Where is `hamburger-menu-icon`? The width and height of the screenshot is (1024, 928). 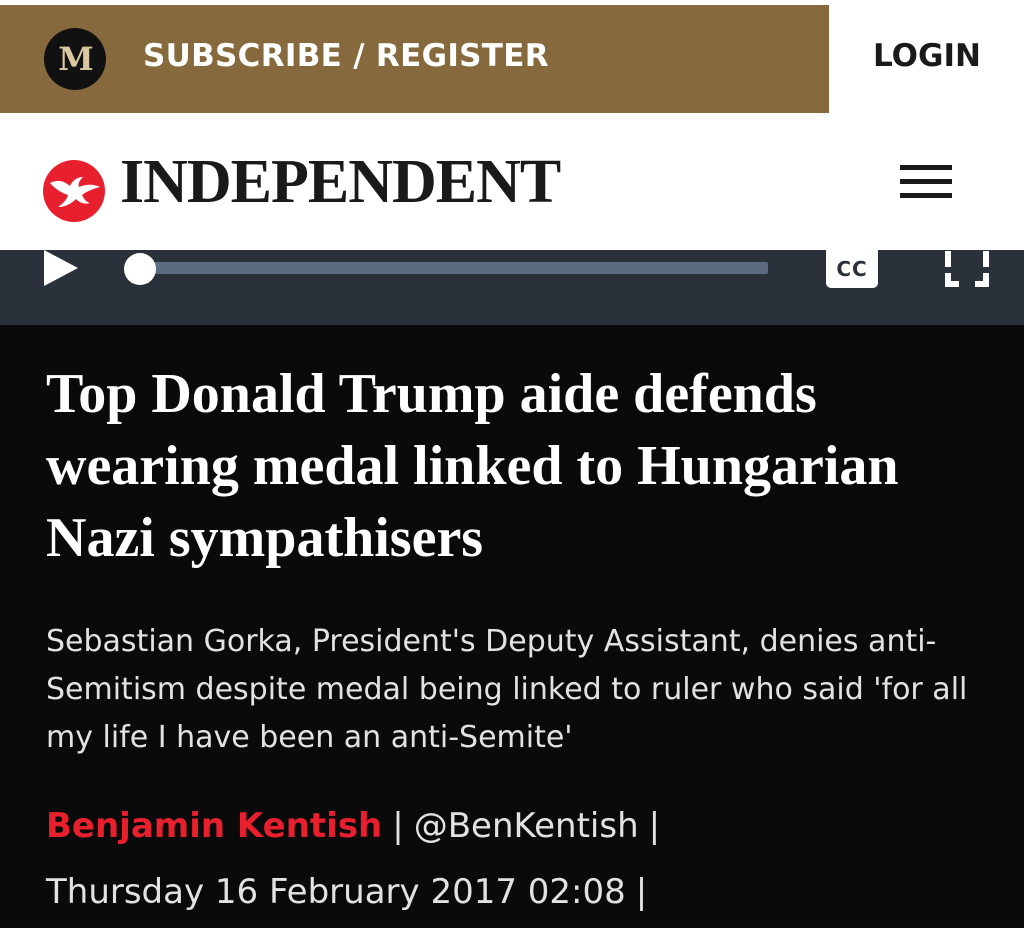
hamburger-menu-icon is located at coordinates (926, 186).